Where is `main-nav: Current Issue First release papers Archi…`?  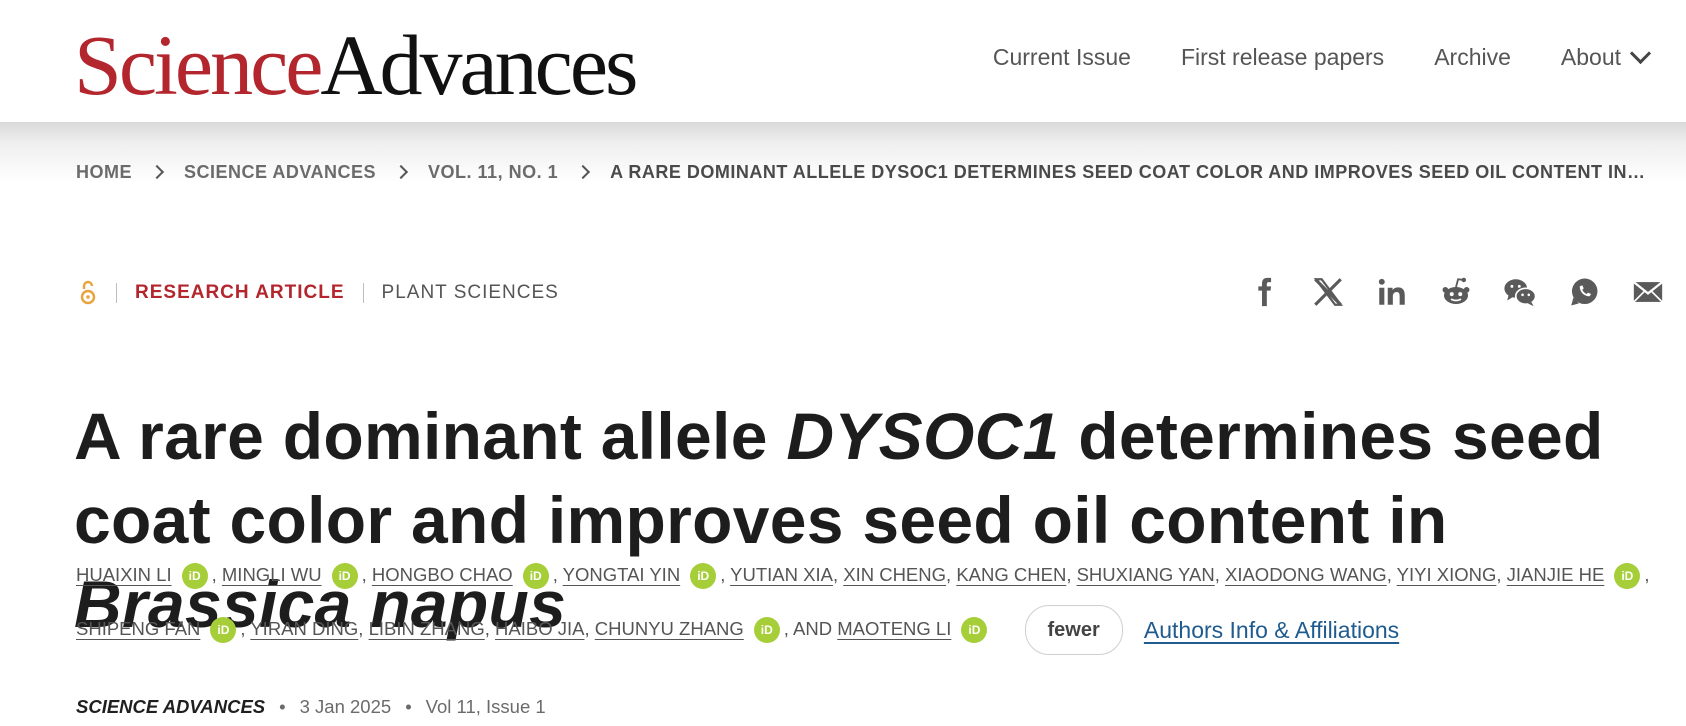 main-nav: Current Issue First release papers Archi… is located at coordinates (1339, 57).